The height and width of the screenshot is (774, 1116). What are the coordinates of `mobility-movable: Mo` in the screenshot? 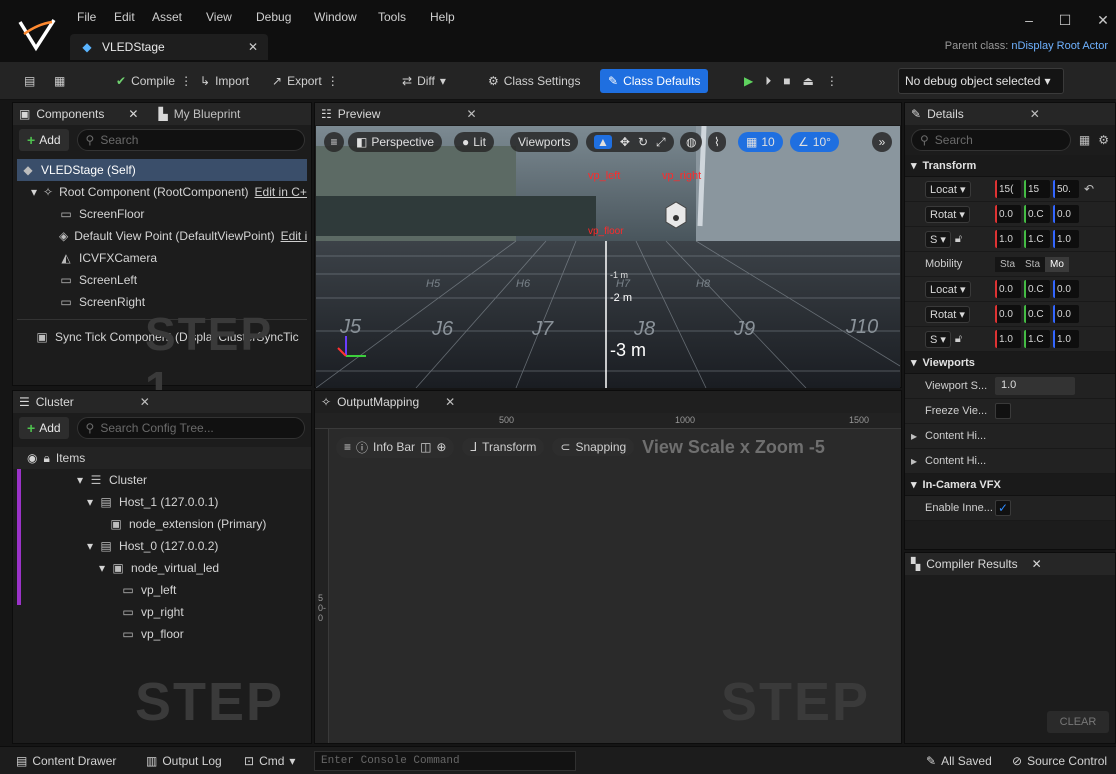 It's located at (1057, 264).